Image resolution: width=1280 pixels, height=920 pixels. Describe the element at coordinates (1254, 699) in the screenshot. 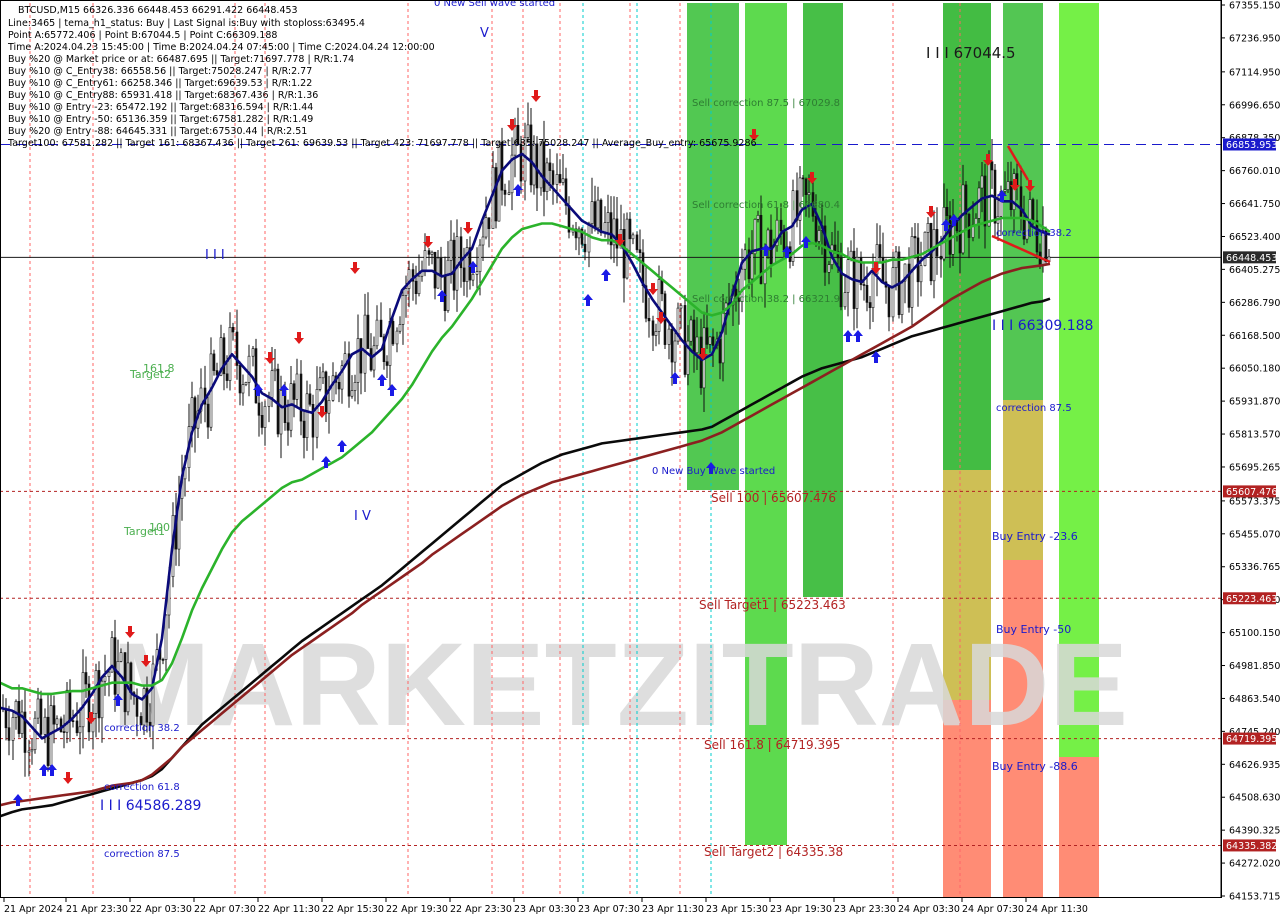

I see `y-tick-label: 64863.540` at that location.